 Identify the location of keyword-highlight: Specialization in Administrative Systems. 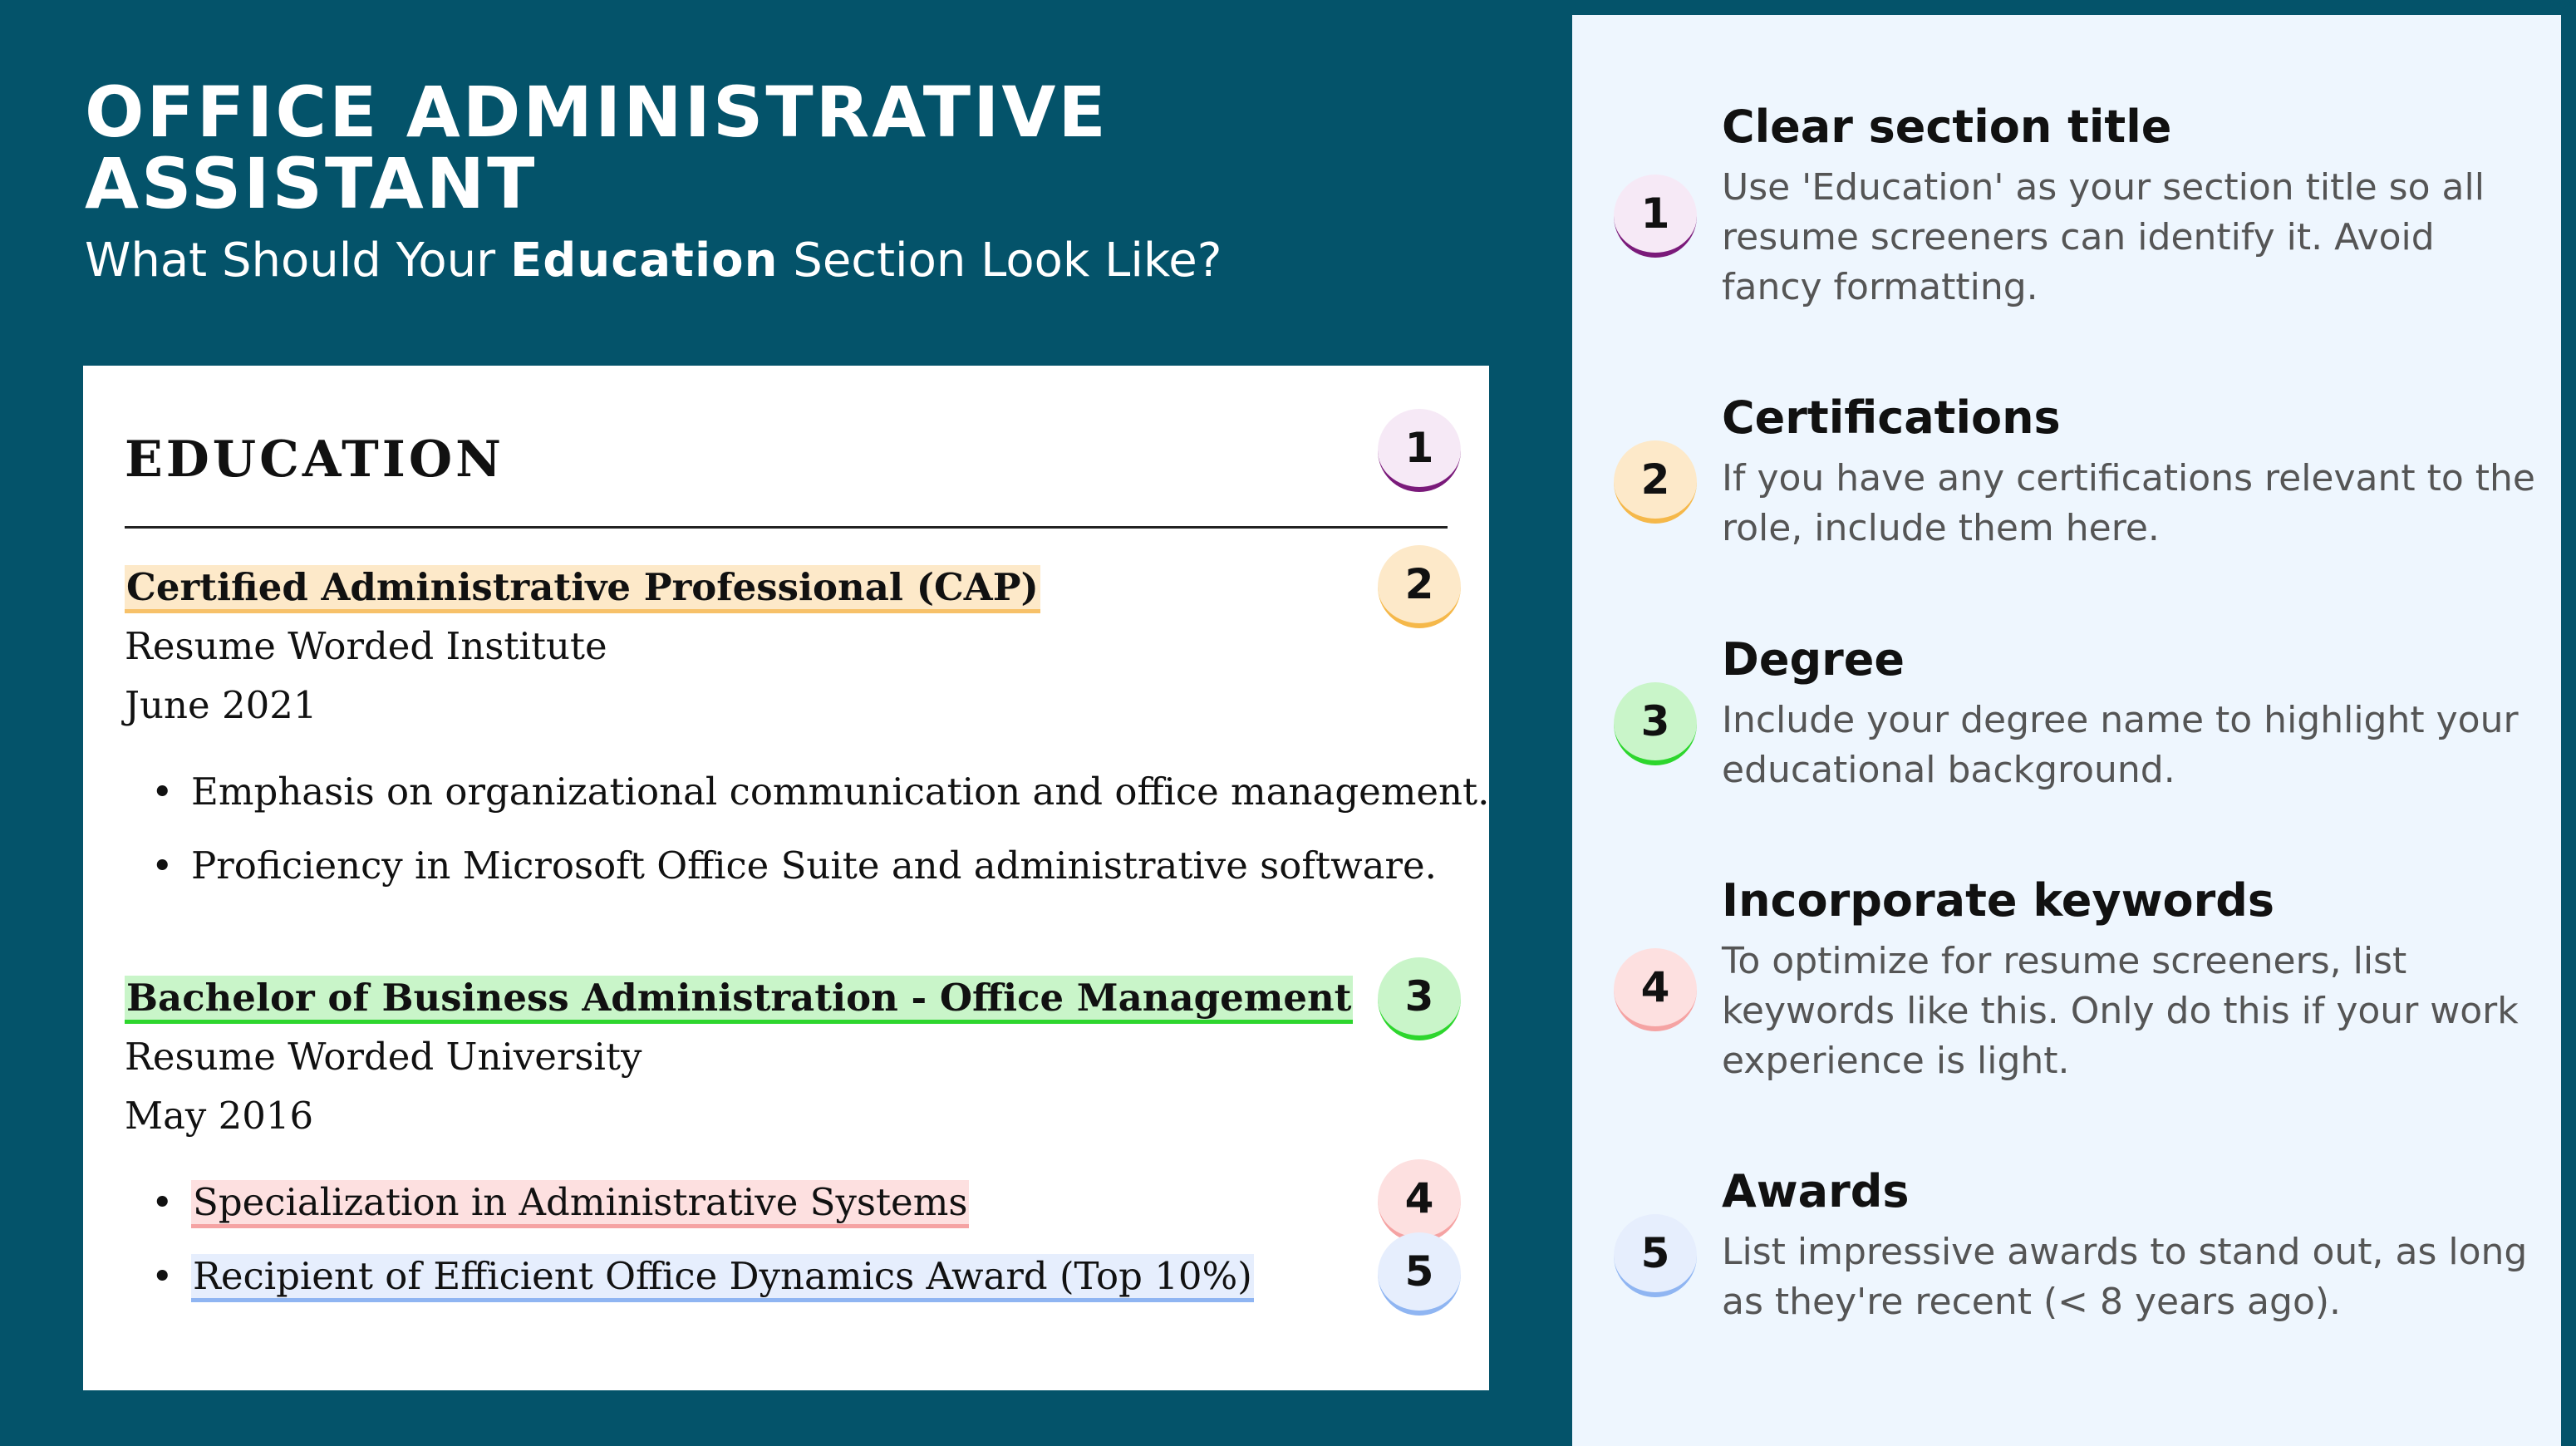
(580, 1204).